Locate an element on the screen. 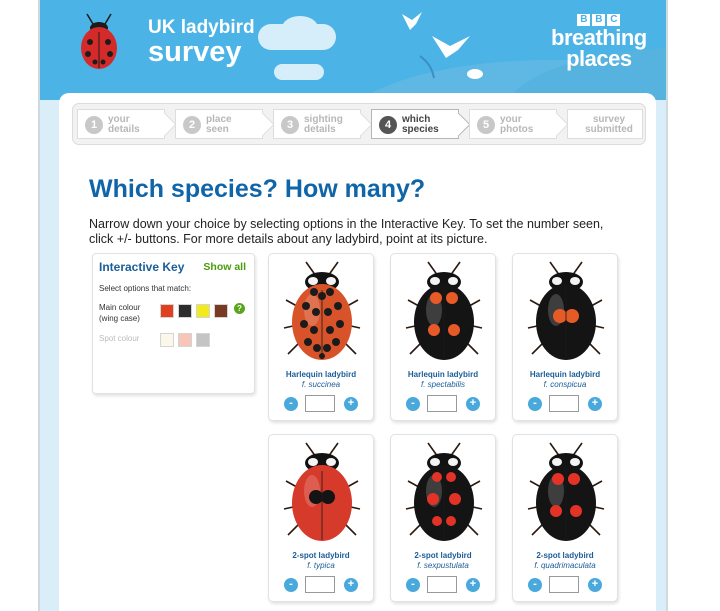 Image resolution: width=720 pixels, height=611 pixels. page-title: Which species? How many? is located at coordinates (257, 189).